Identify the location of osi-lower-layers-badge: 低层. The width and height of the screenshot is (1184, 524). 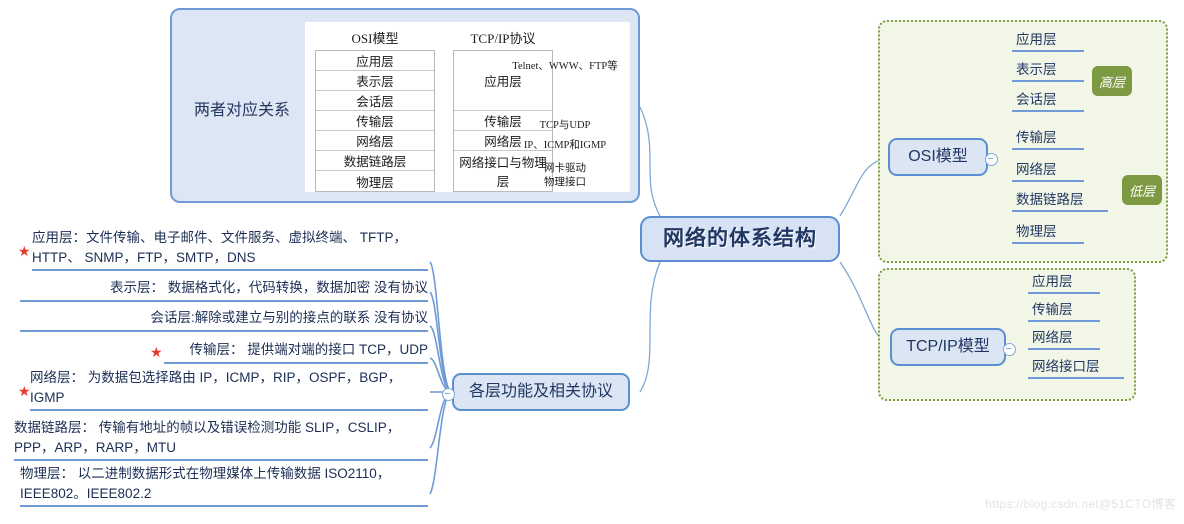
(1142, 190).